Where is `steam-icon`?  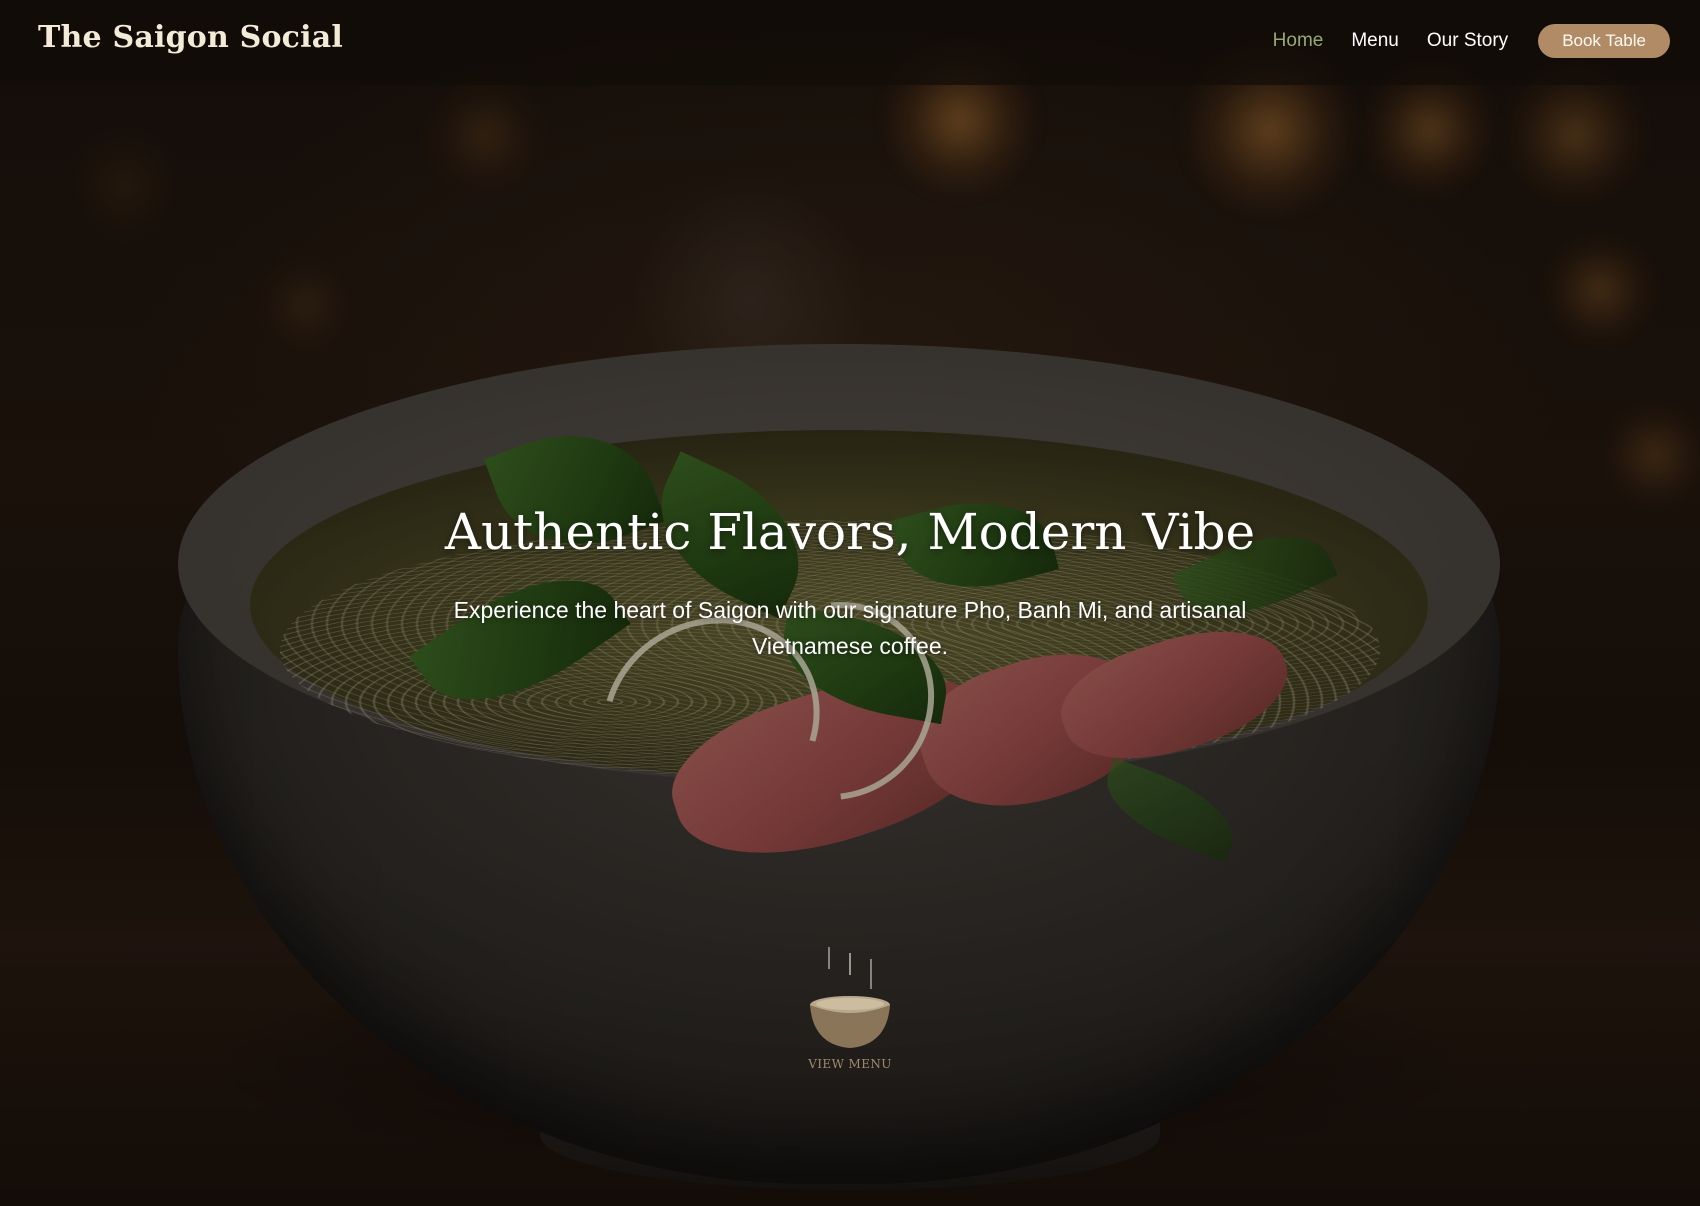
steam-icon is located at coordinates (850, 968).